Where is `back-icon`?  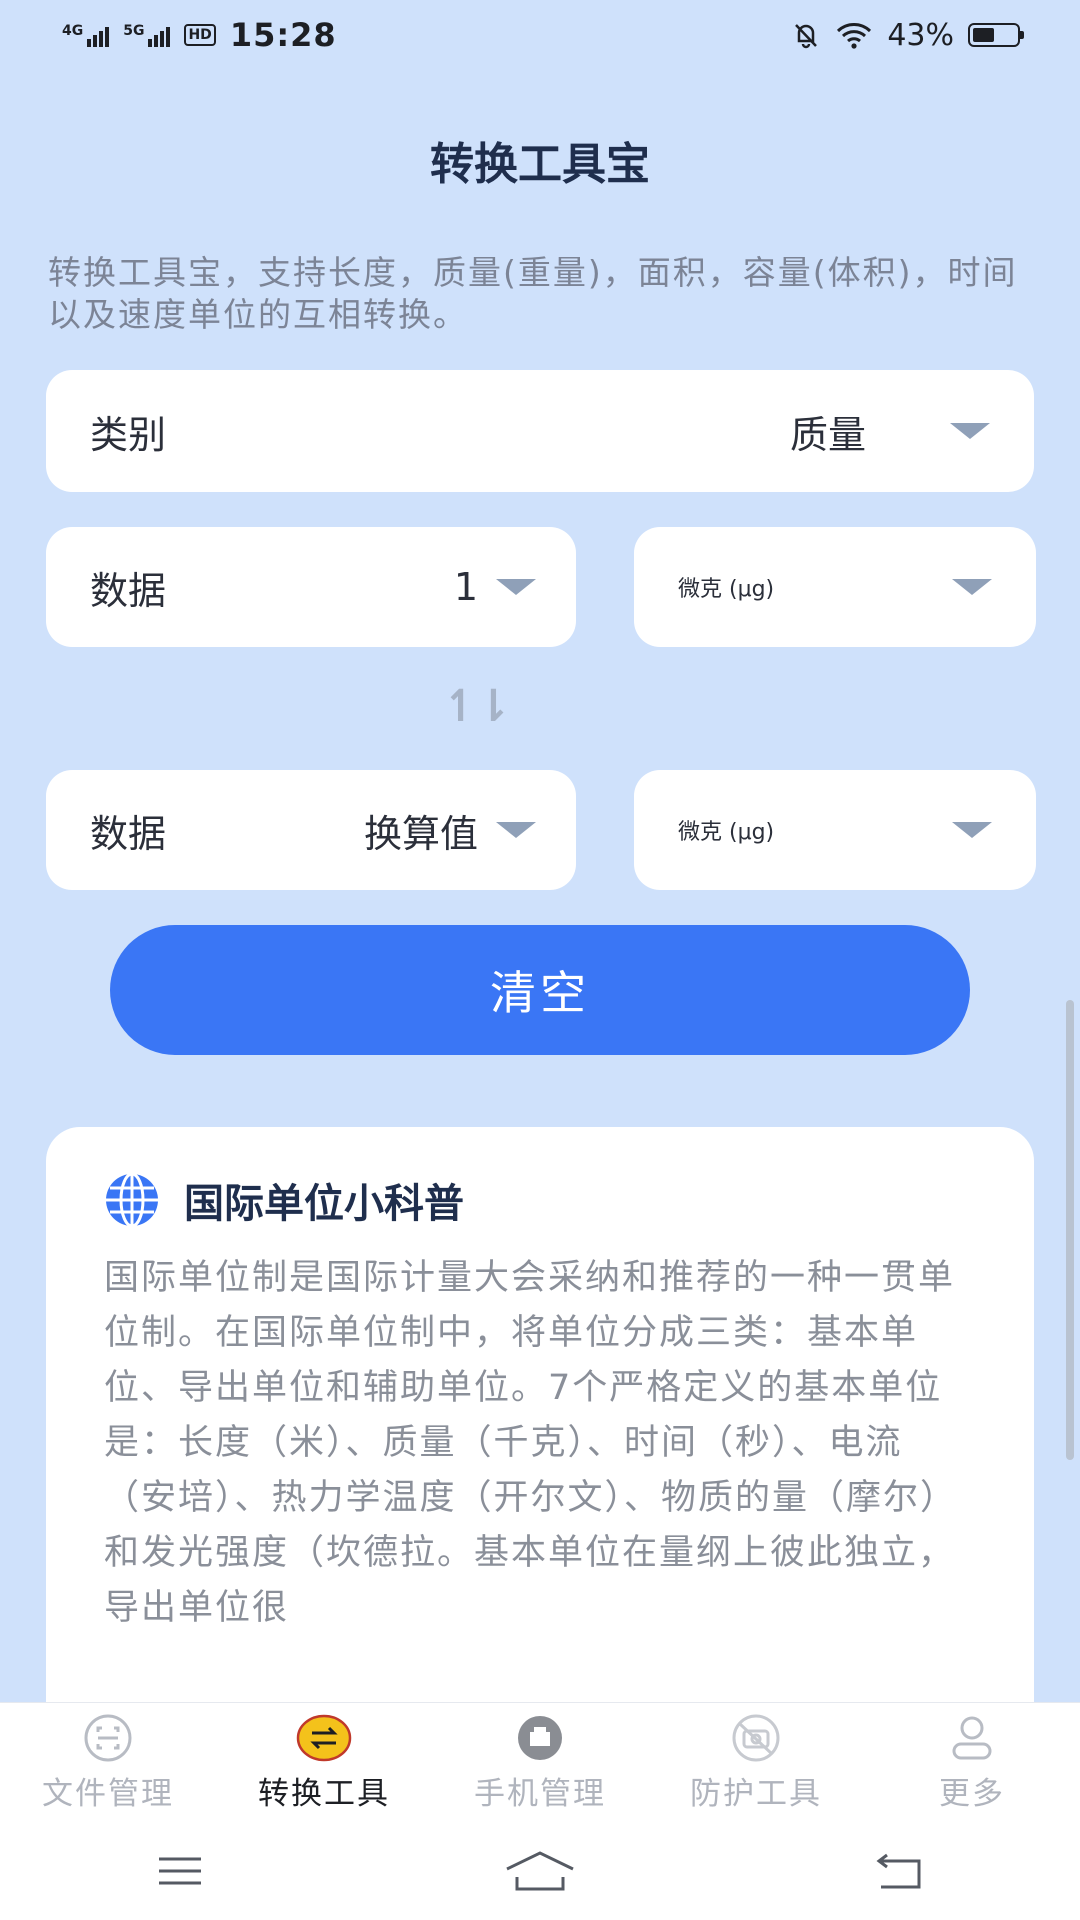
back-icon is located at coordinates (900, 1871).